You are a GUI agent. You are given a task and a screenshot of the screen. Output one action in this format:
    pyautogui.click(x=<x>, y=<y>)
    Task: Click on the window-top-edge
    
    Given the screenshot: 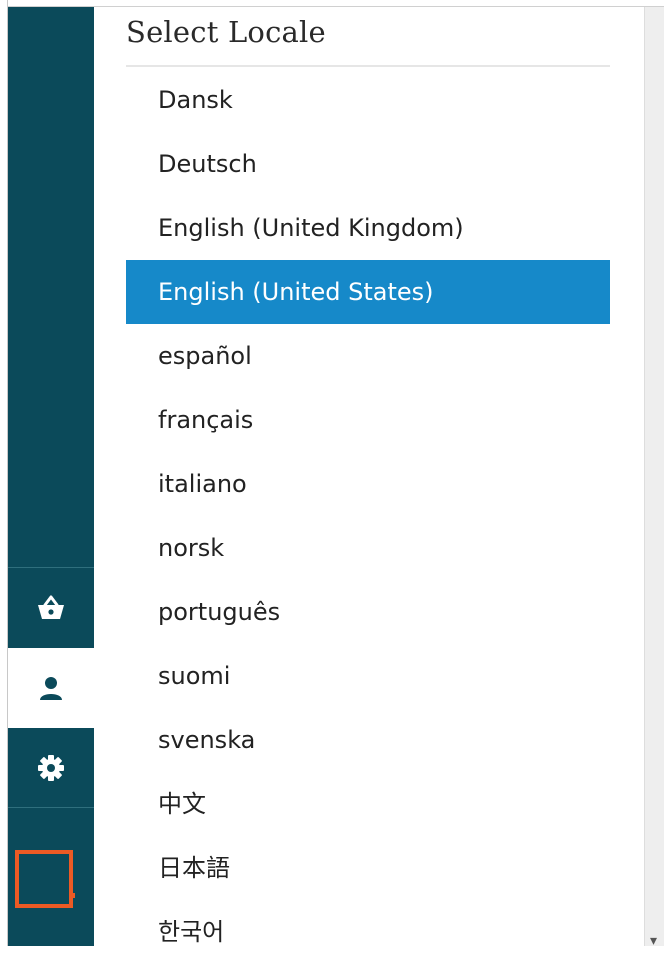 What is the action you would take?
    pyautogui.click(x=332, y=3)
    